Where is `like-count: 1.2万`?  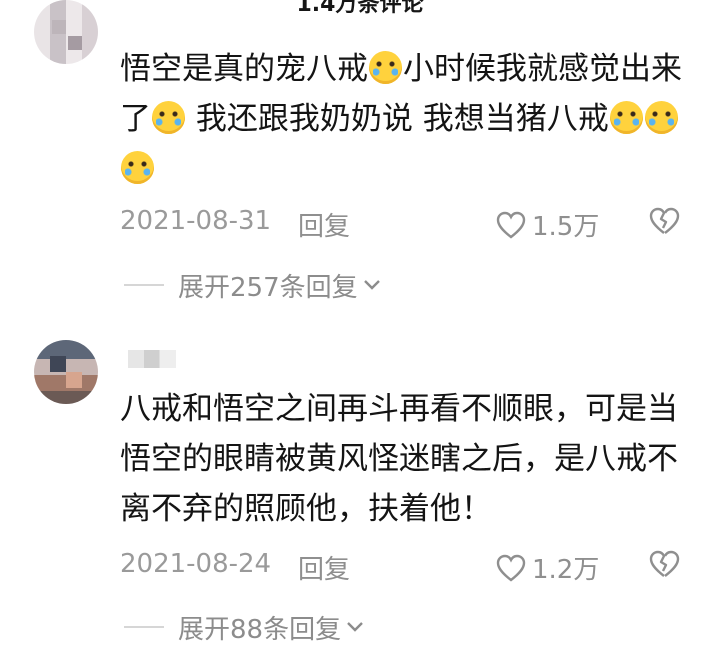 like-count: 1.2万 is located at coordinates (566, 570).